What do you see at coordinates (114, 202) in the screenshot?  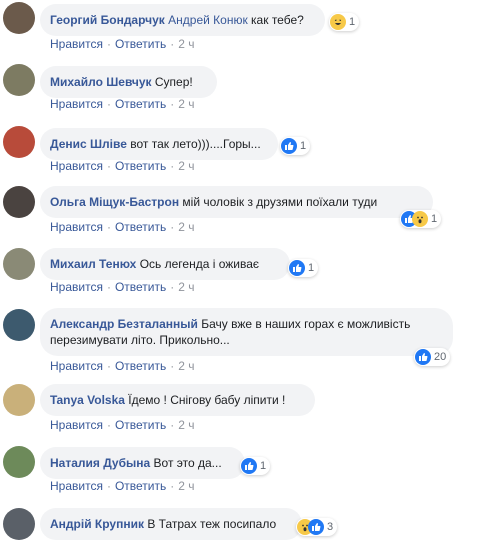 I see `comment-author: Ольга Міщук-Бастрон` at bounding box center [114, 202].